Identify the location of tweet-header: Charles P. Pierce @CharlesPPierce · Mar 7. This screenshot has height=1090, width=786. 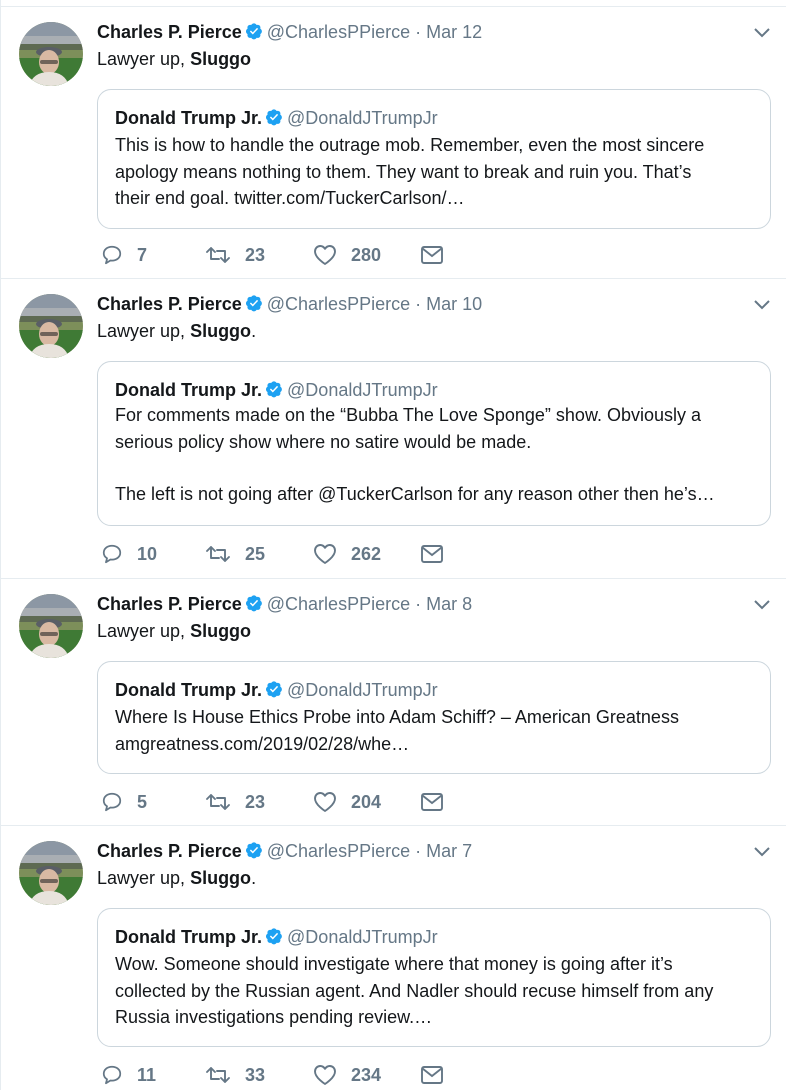
(422, 851).